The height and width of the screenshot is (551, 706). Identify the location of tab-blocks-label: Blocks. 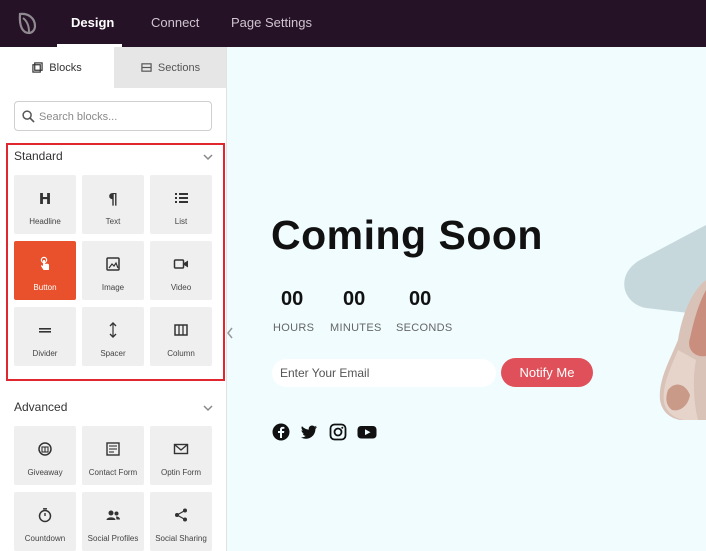
(65, 67).